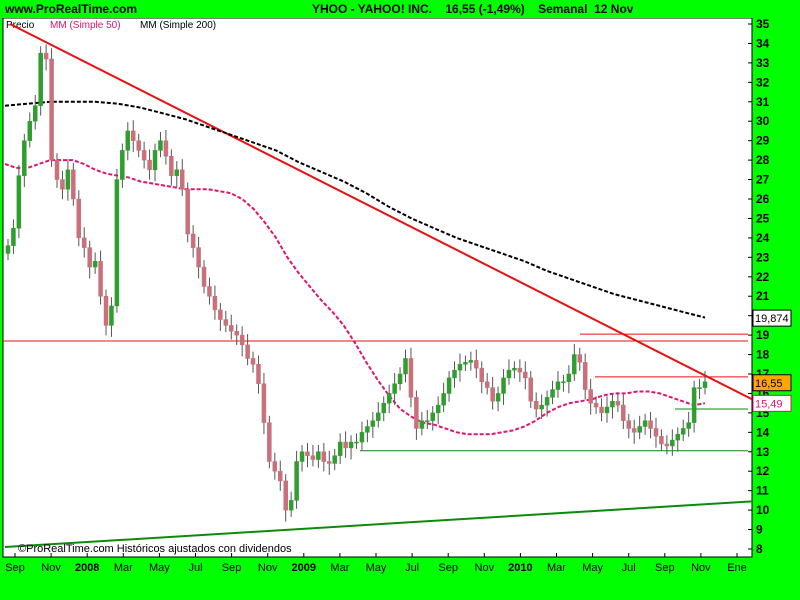 The height and width of the screenshot is (600, 800). I want to click on site-label: www.ProRealTime.com, so click(71, 9).